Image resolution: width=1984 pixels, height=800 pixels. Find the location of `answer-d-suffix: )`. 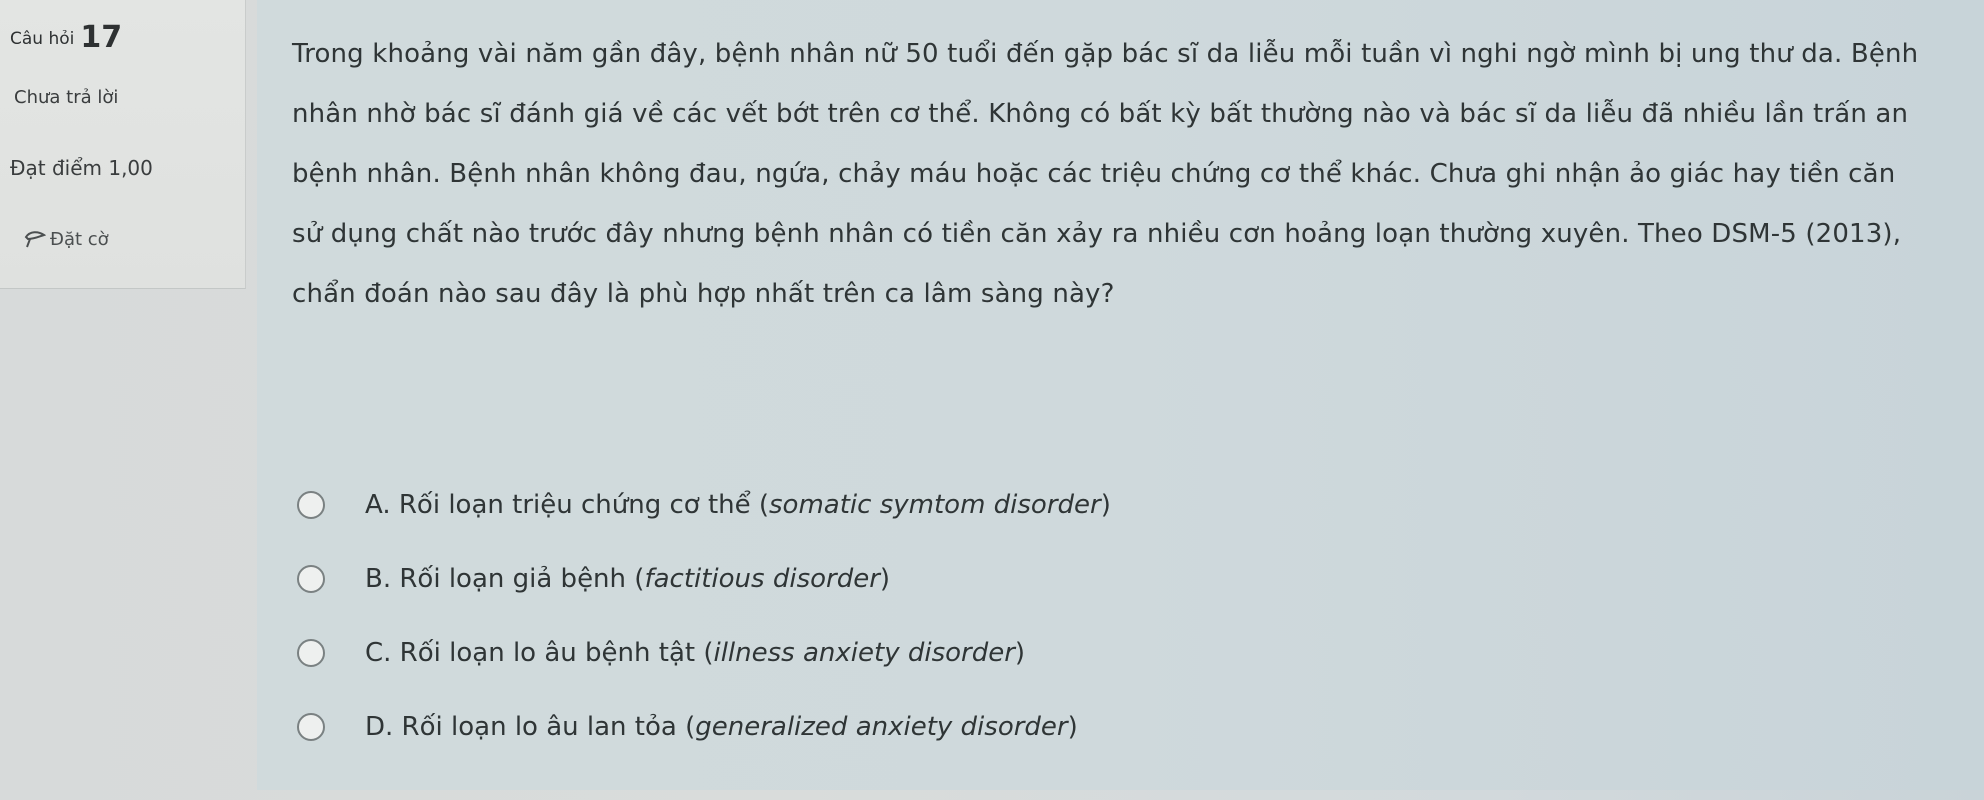

answer-d-suffix: ) is located at coordinates (1072, 727).